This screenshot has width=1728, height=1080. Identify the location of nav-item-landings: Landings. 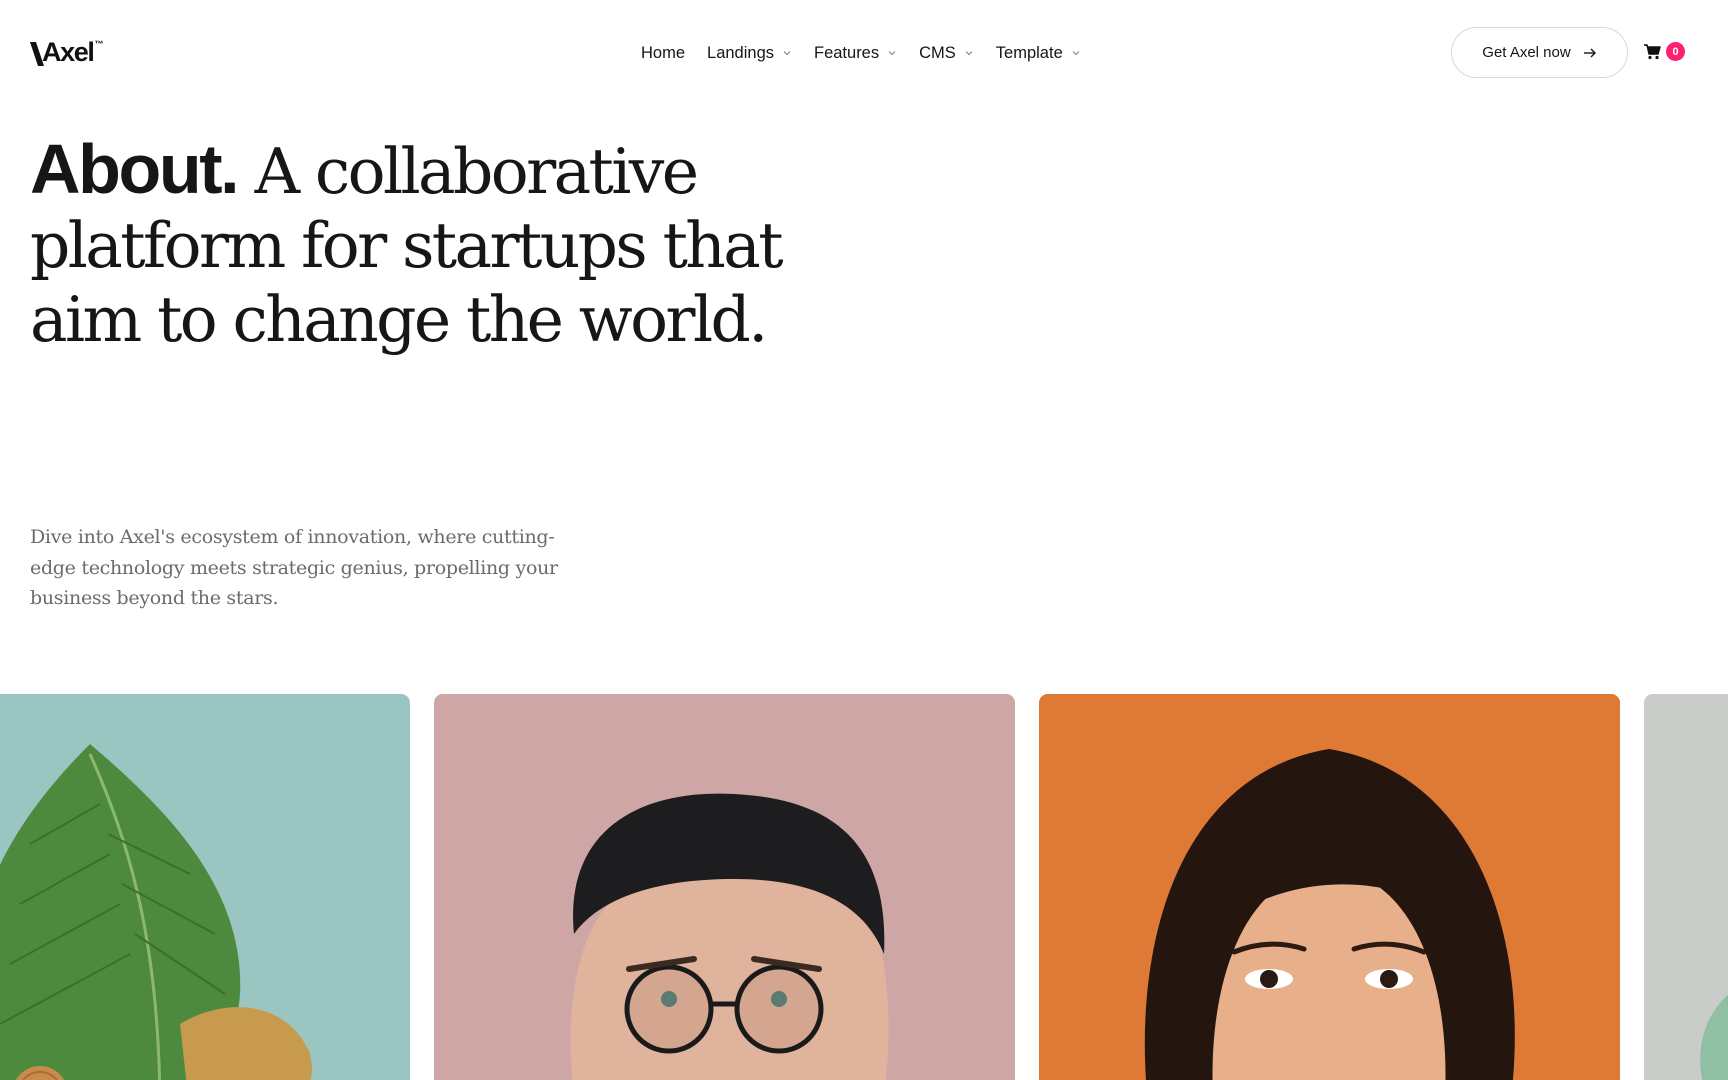
(749, 53).